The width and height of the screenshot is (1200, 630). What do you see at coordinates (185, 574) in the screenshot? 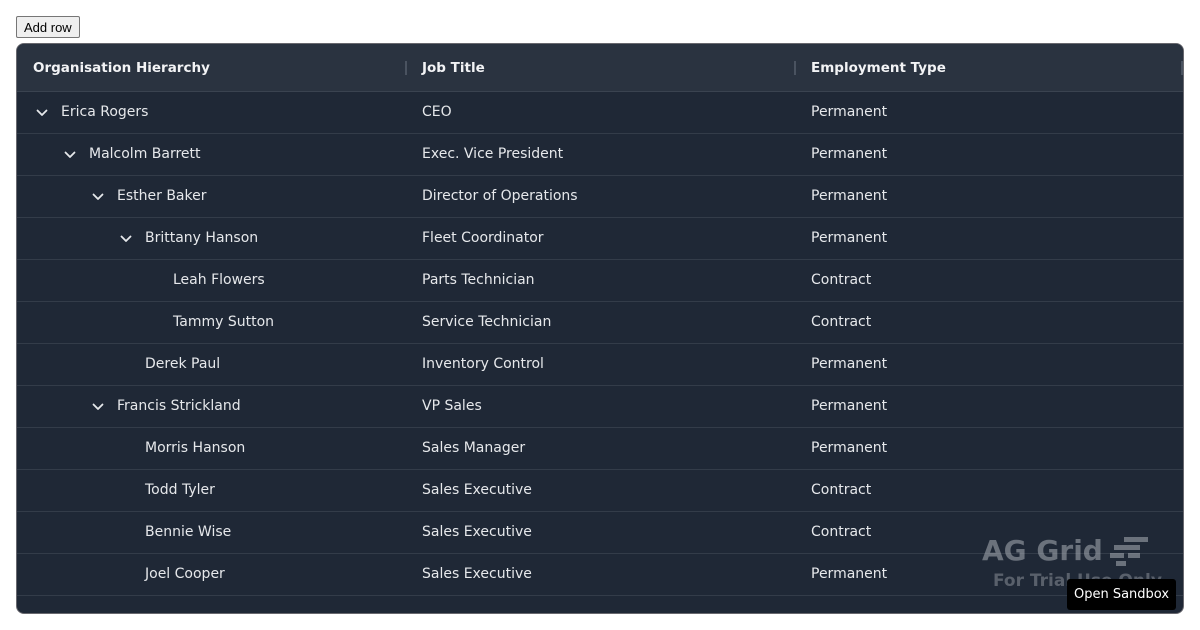
I see `hierarchy-cell: Joel Cooper` at bounding box center [185, 574].